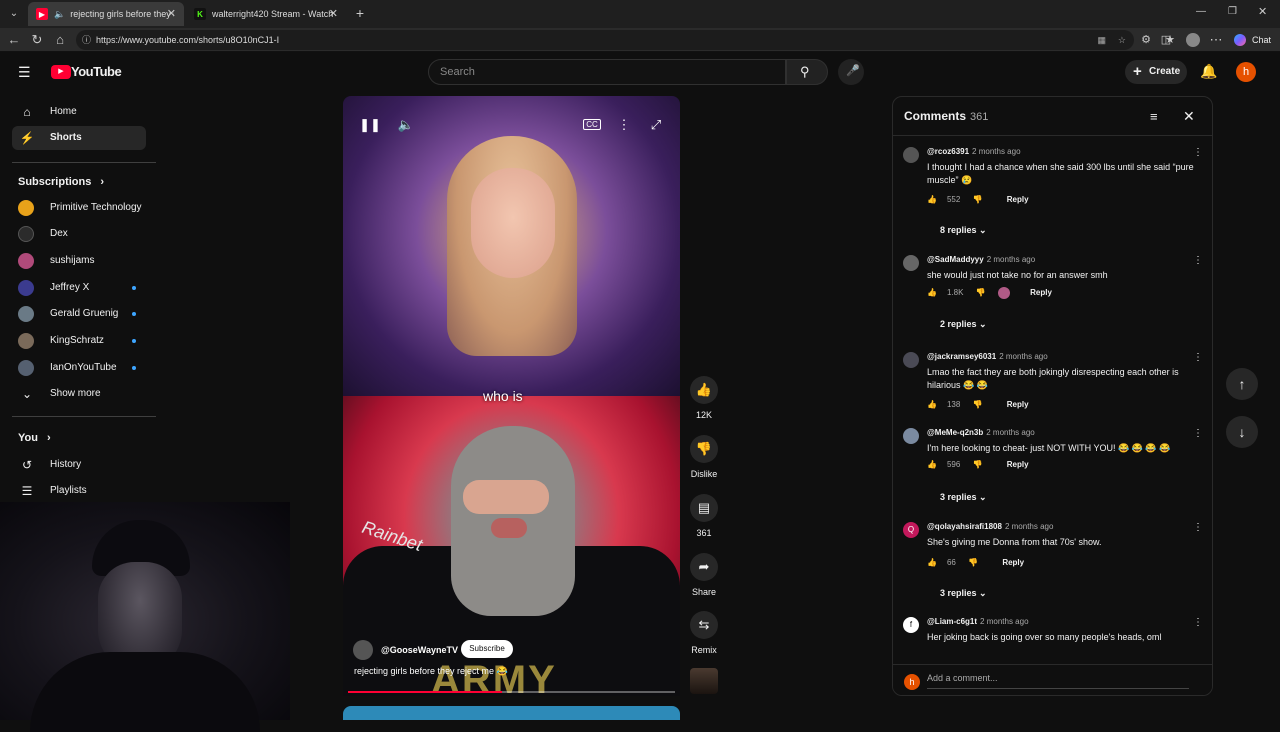  I want to click on extensions-icon: ⚙, so click(1146, 40).